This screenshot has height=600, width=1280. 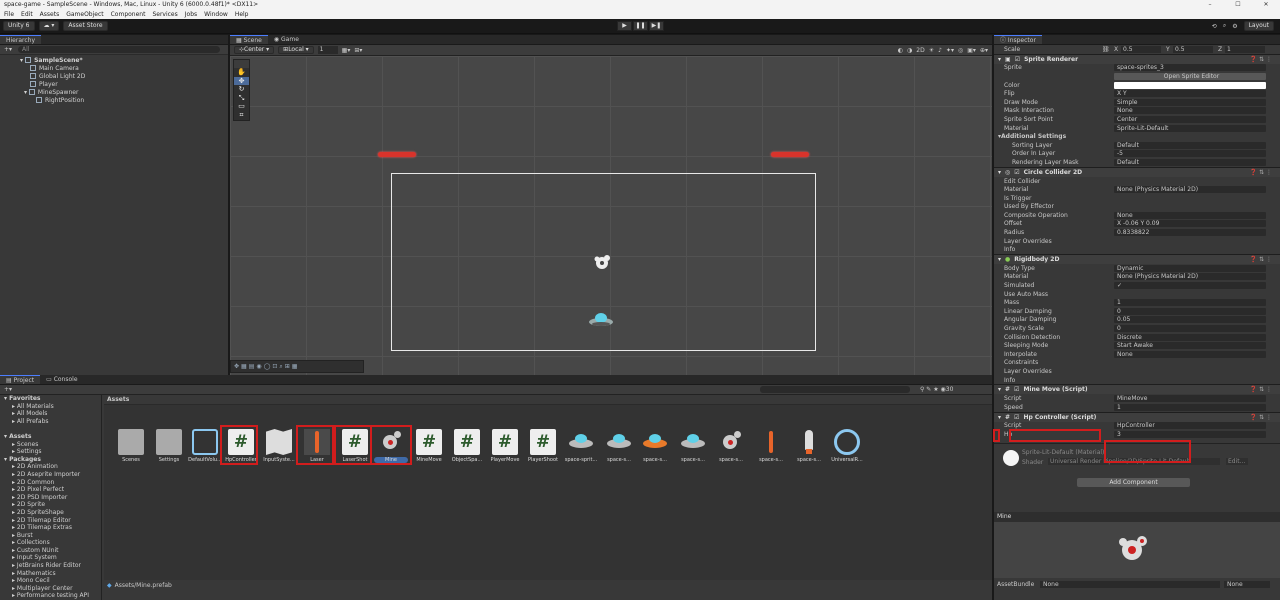 I want to click on asset-breadcrumb: Assets, so click(x=548, y=400).